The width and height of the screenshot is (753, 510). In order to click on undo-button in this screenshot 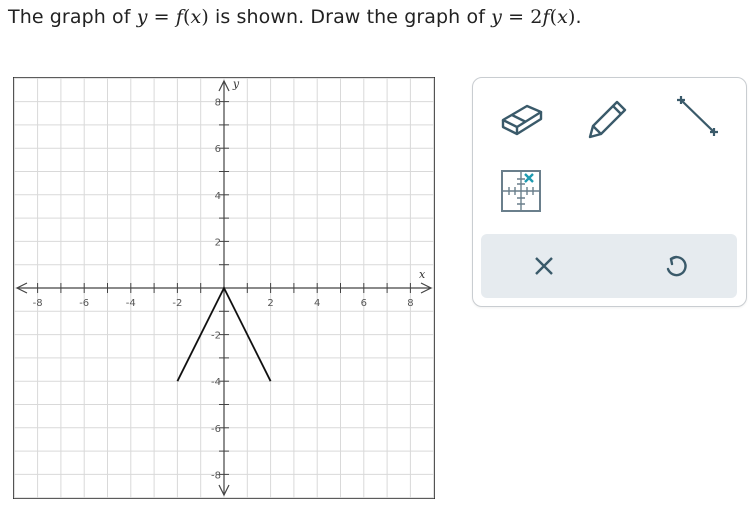, I will do `click(676, 266)`.